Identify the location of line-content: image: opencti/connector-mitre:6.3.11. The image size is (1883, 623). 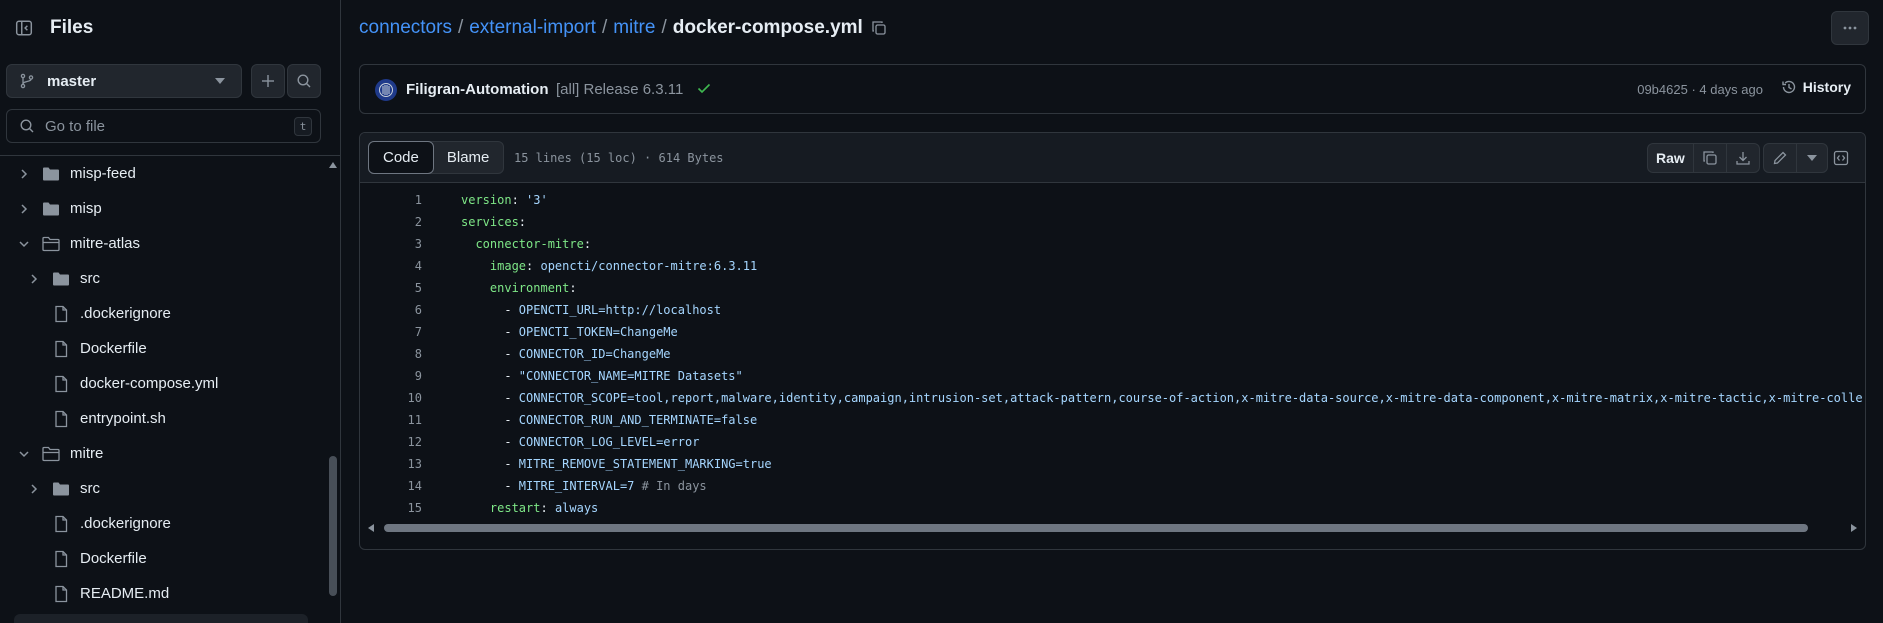
(609, 266).